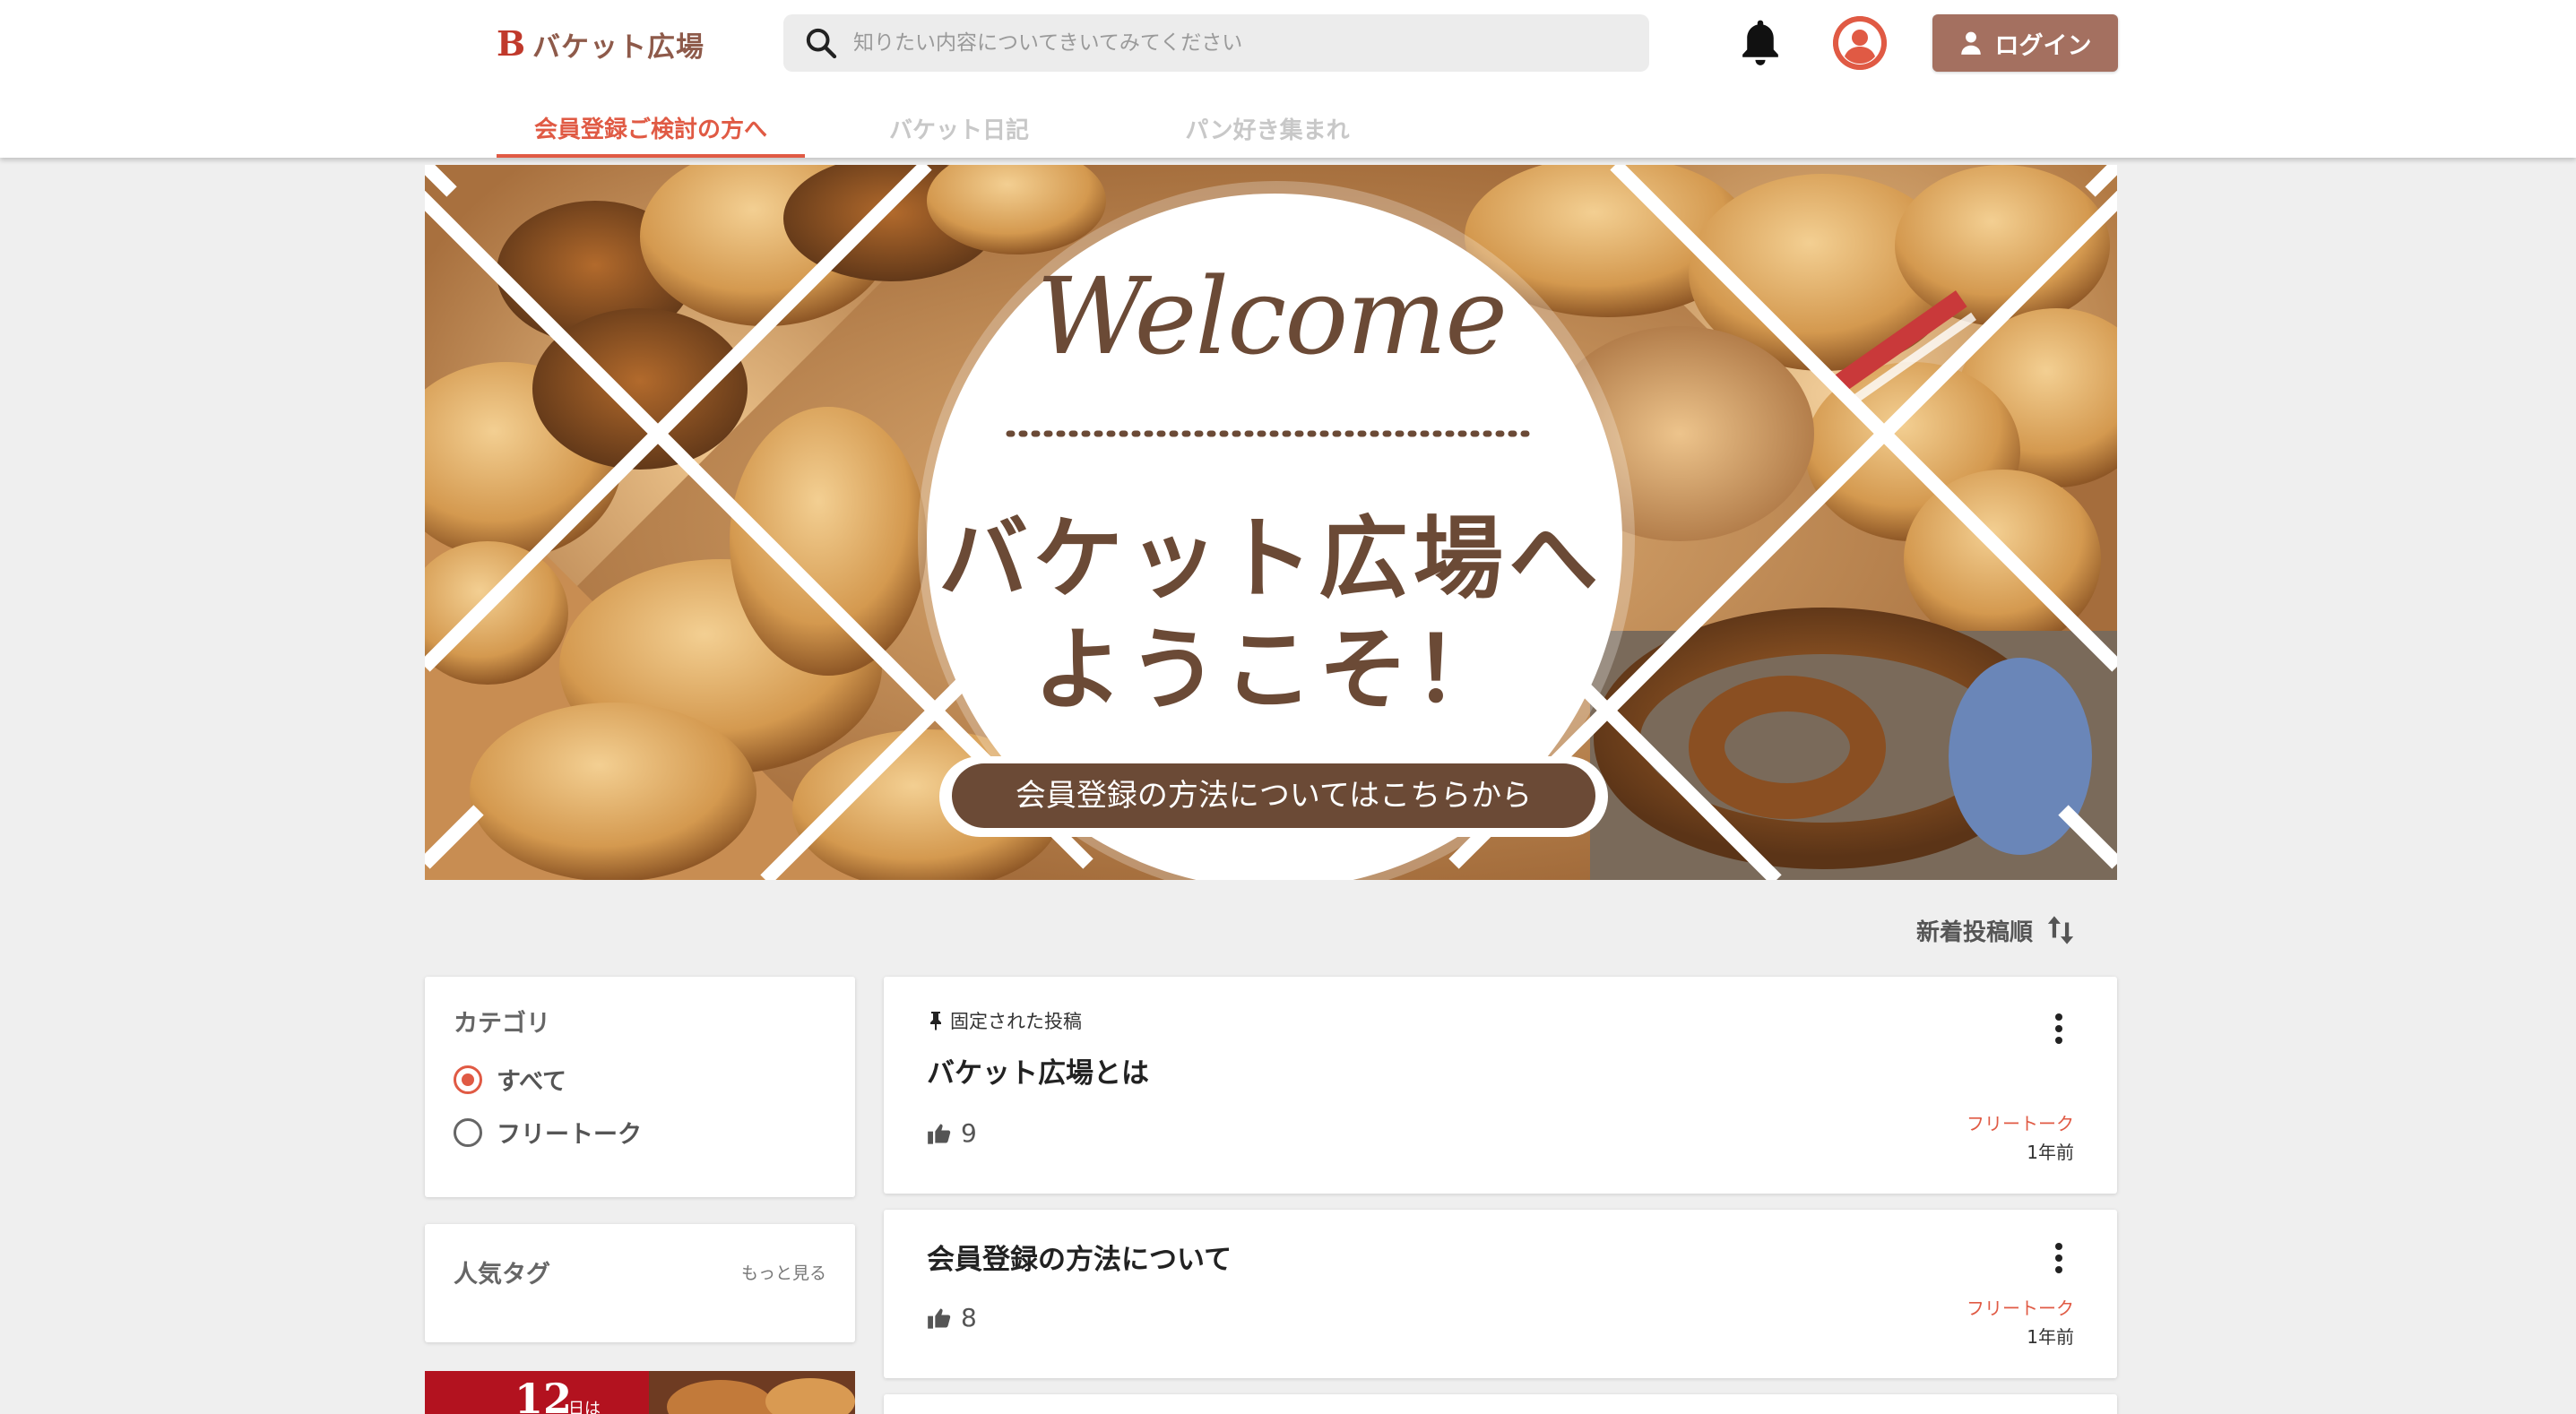 Image resolution: width=2576 pixels, height=1414 pixels. Describe the element at coordinates (1970, 43) in the screenshot. I see `person-icon` at that location.